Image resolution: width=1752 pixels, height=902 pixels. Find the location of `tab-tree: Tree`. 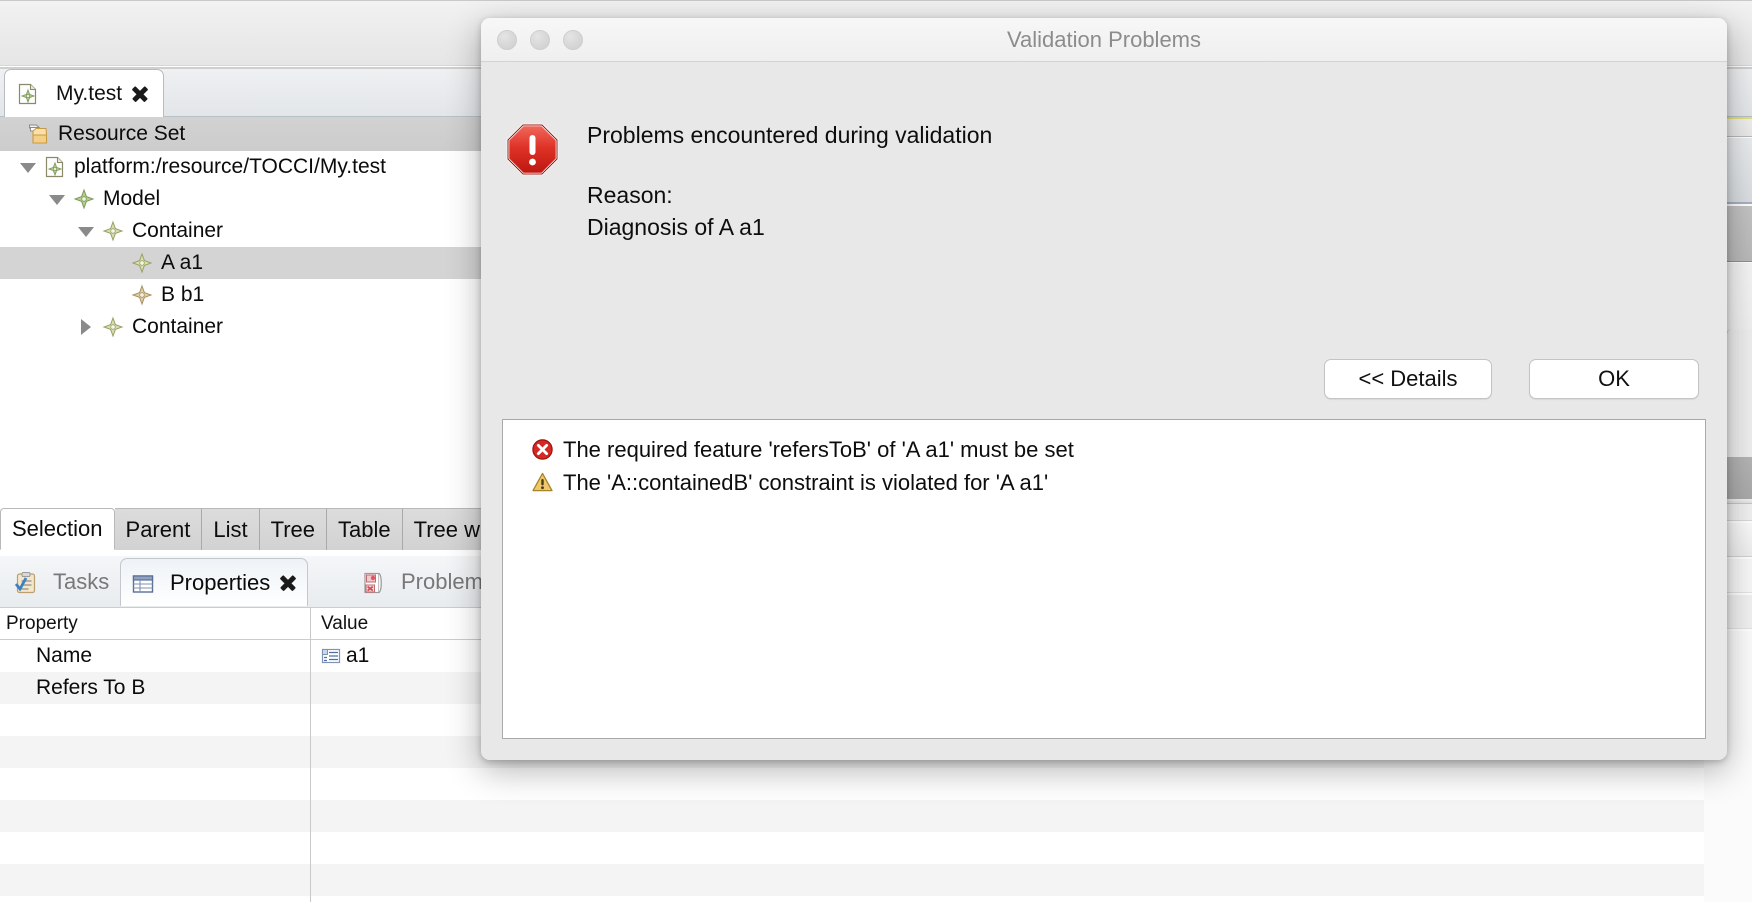

tab-tree: Tree is located at coordinates (293, 529).